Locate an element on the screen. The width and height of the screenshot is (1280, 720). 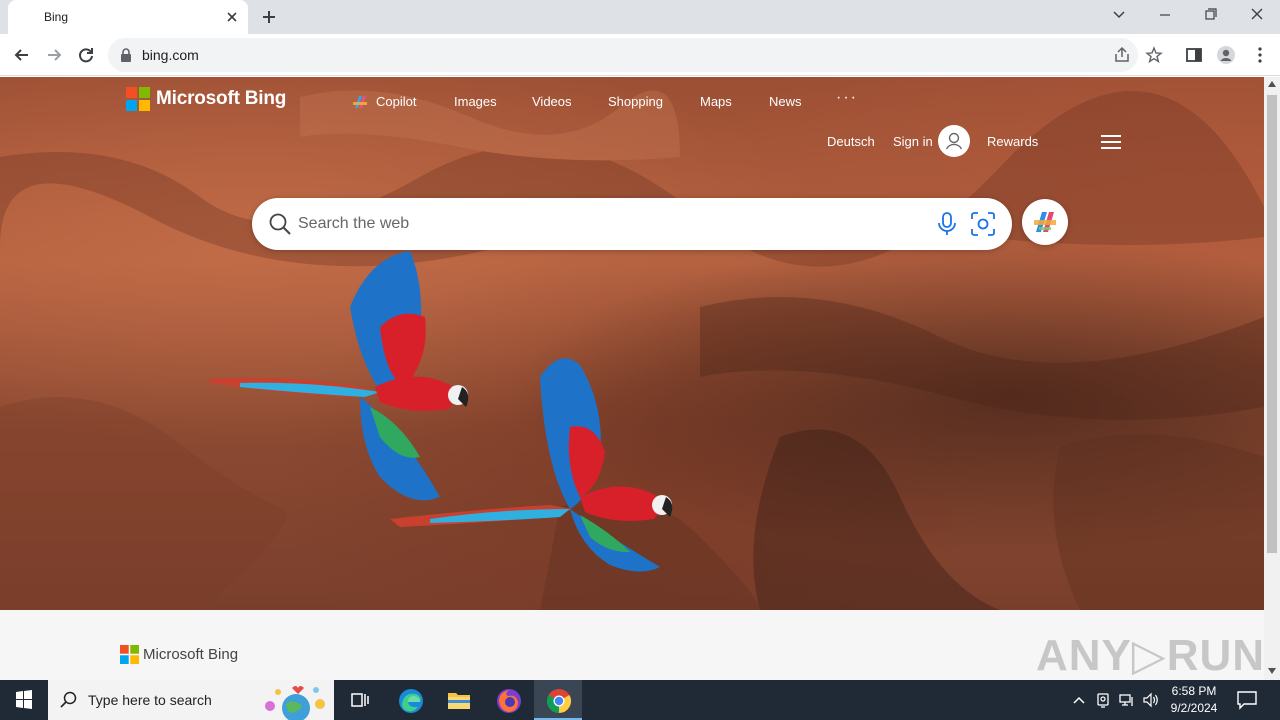
copilot-logo-icon is located at coordinates (1045, 222).